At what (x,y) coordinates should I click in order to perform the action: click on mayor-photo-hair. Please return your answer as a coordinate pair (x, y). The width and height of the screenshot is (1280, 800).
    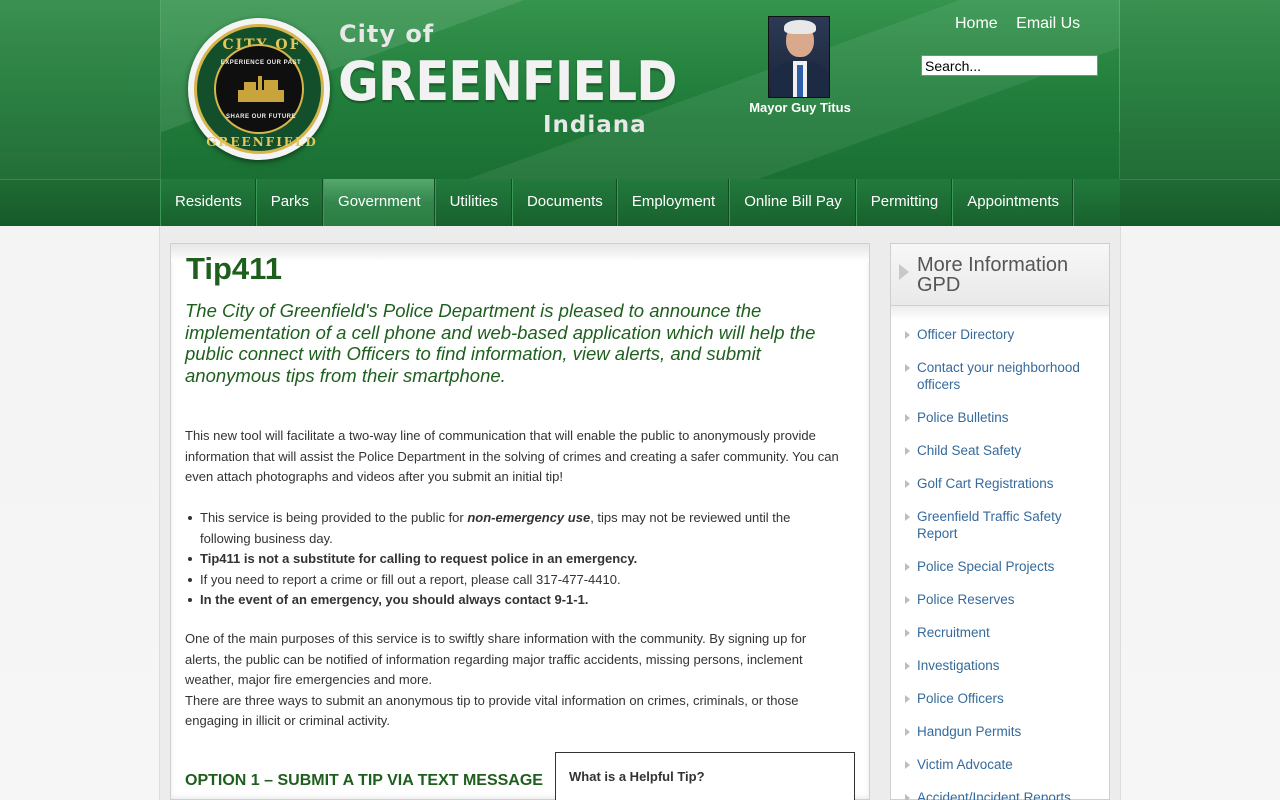
    Looking at the image, I should click on (800, 27).